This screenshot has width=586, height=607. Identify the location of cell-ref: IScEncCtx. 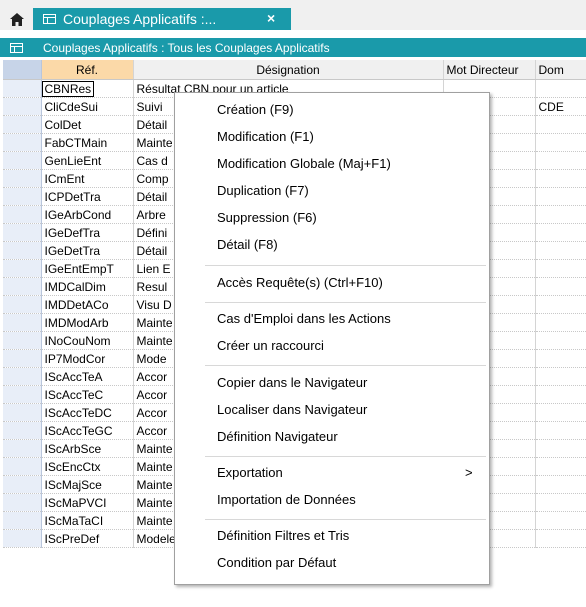
(87, 466).